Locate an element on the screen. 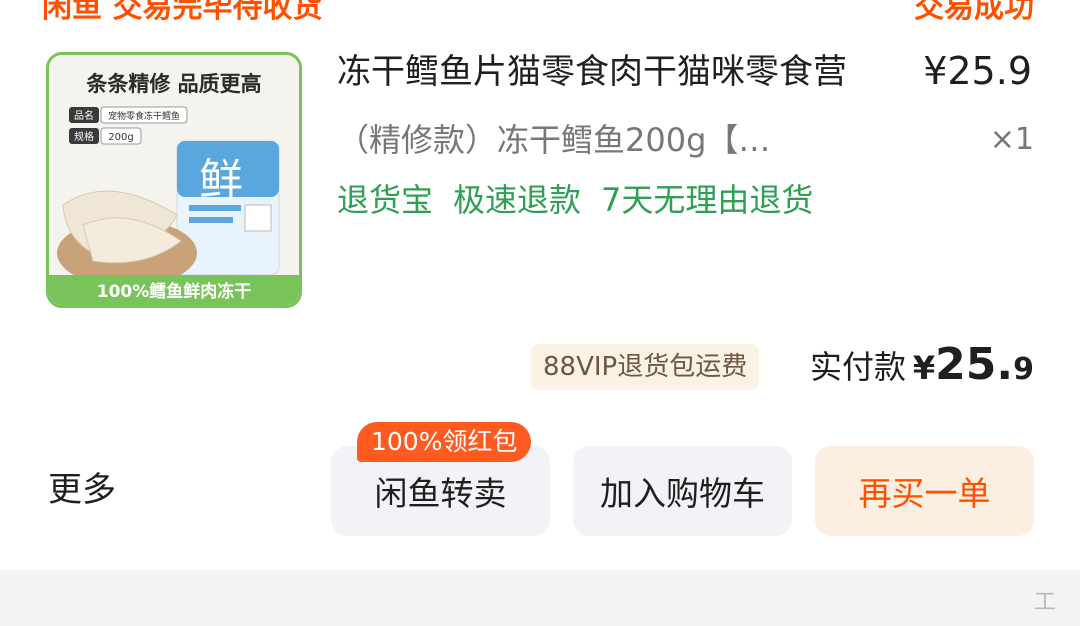  service-tag-return-insurance: 退货宝 is located at coordinates (385, 200).